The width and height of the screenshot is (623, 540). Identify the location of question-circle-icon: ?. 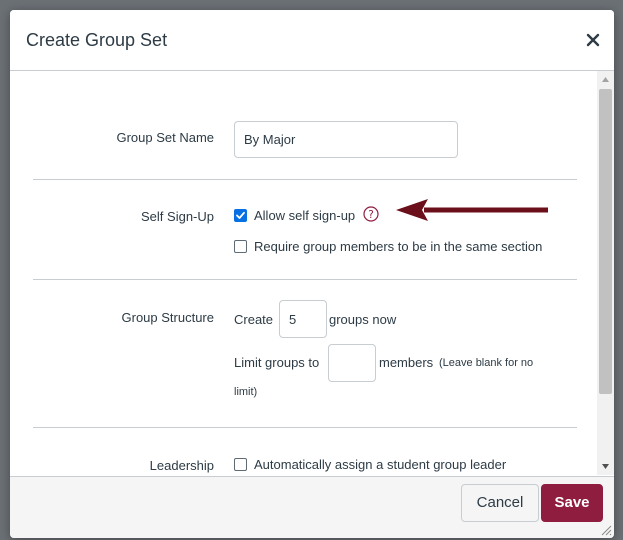
(371, 214).